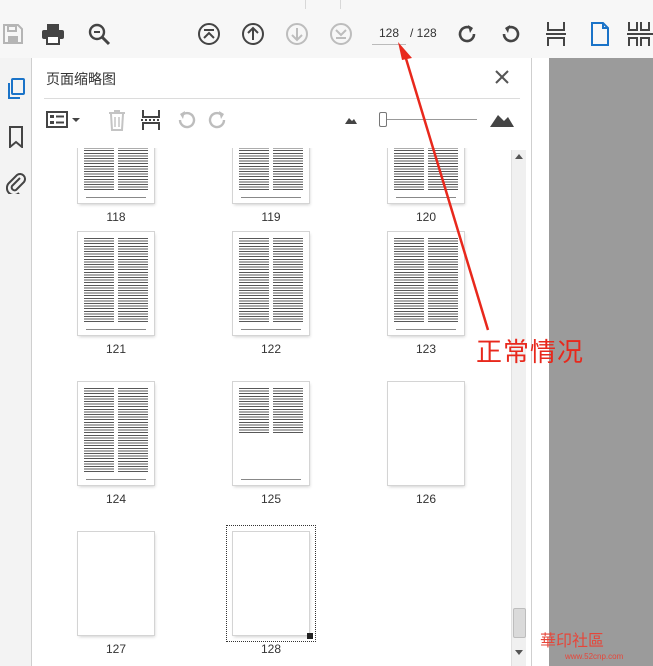  Describe the element at coordinates (281, 120) in the screenshot. I see `panel-toolbar` at that location.